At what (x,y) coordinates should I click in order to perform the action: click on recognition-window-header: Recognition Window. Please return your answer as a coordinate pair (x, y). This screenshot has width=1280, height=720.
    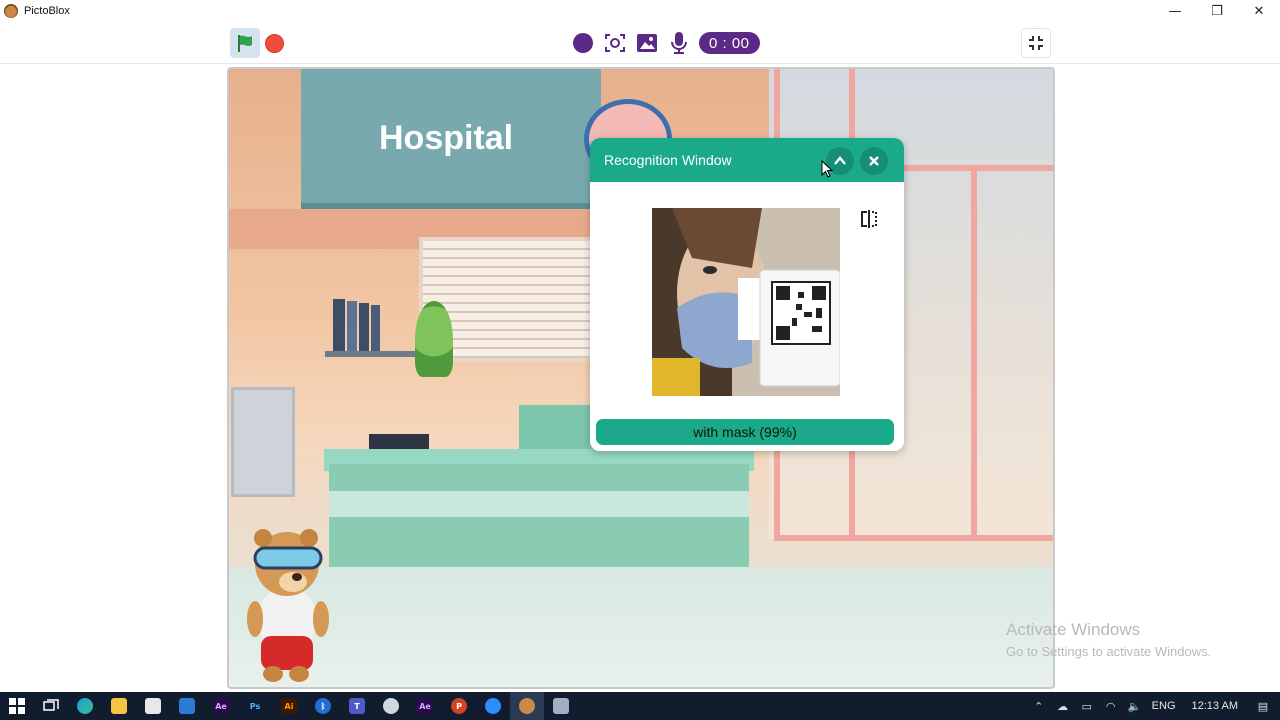
    Looking at the image, I should click on (747, 160).